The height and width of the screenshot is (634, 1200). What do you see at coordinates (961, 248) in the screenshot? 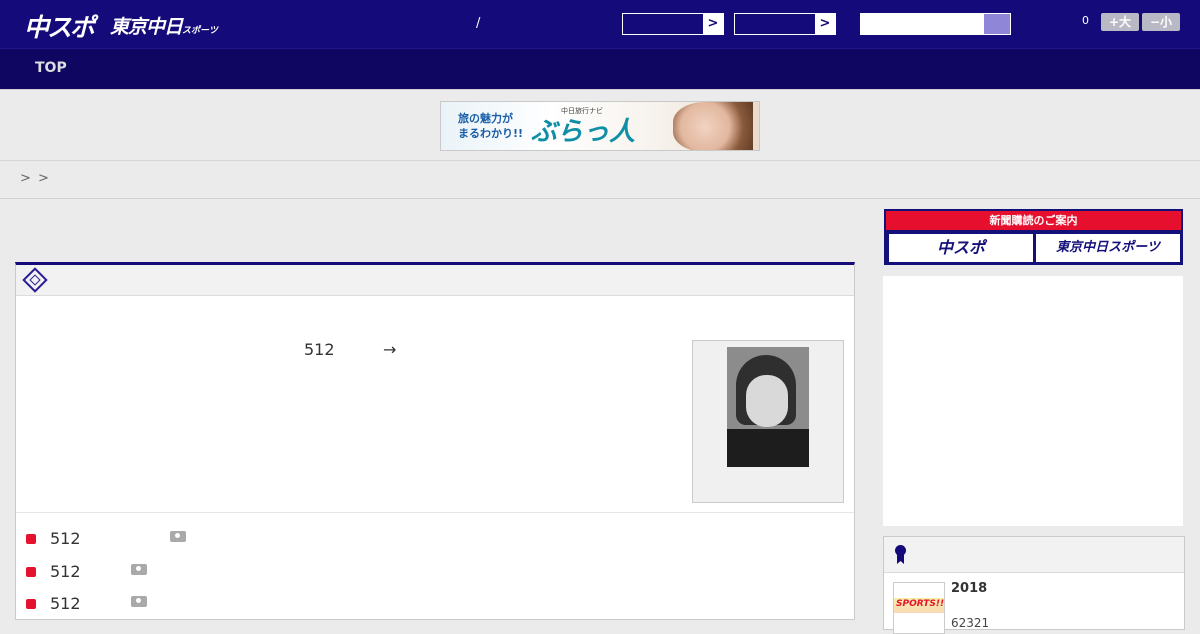
I see `subscribe-chuspo-button: 中スポ` at bounding box center [961, 248].